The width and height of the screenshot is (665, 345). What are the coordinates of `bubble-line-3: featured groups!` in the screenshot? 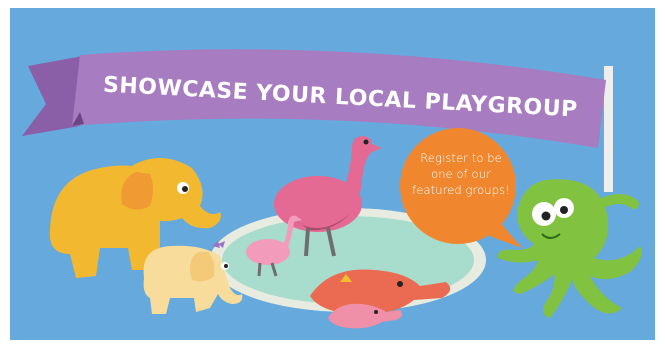 It's located at (461, 190).